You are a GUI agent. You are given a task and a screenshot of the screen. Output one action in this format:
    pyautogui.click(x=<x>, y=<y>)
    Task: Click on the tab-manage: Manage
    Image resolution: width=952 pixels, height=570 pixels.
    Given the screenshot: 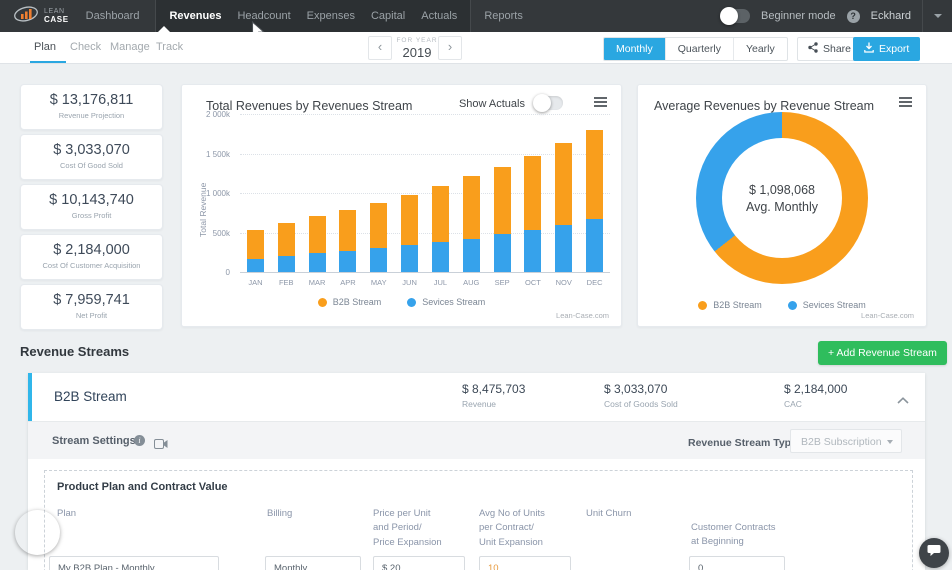 What is the action you would take?
    pyautogui.click(x=130, y=47)
    